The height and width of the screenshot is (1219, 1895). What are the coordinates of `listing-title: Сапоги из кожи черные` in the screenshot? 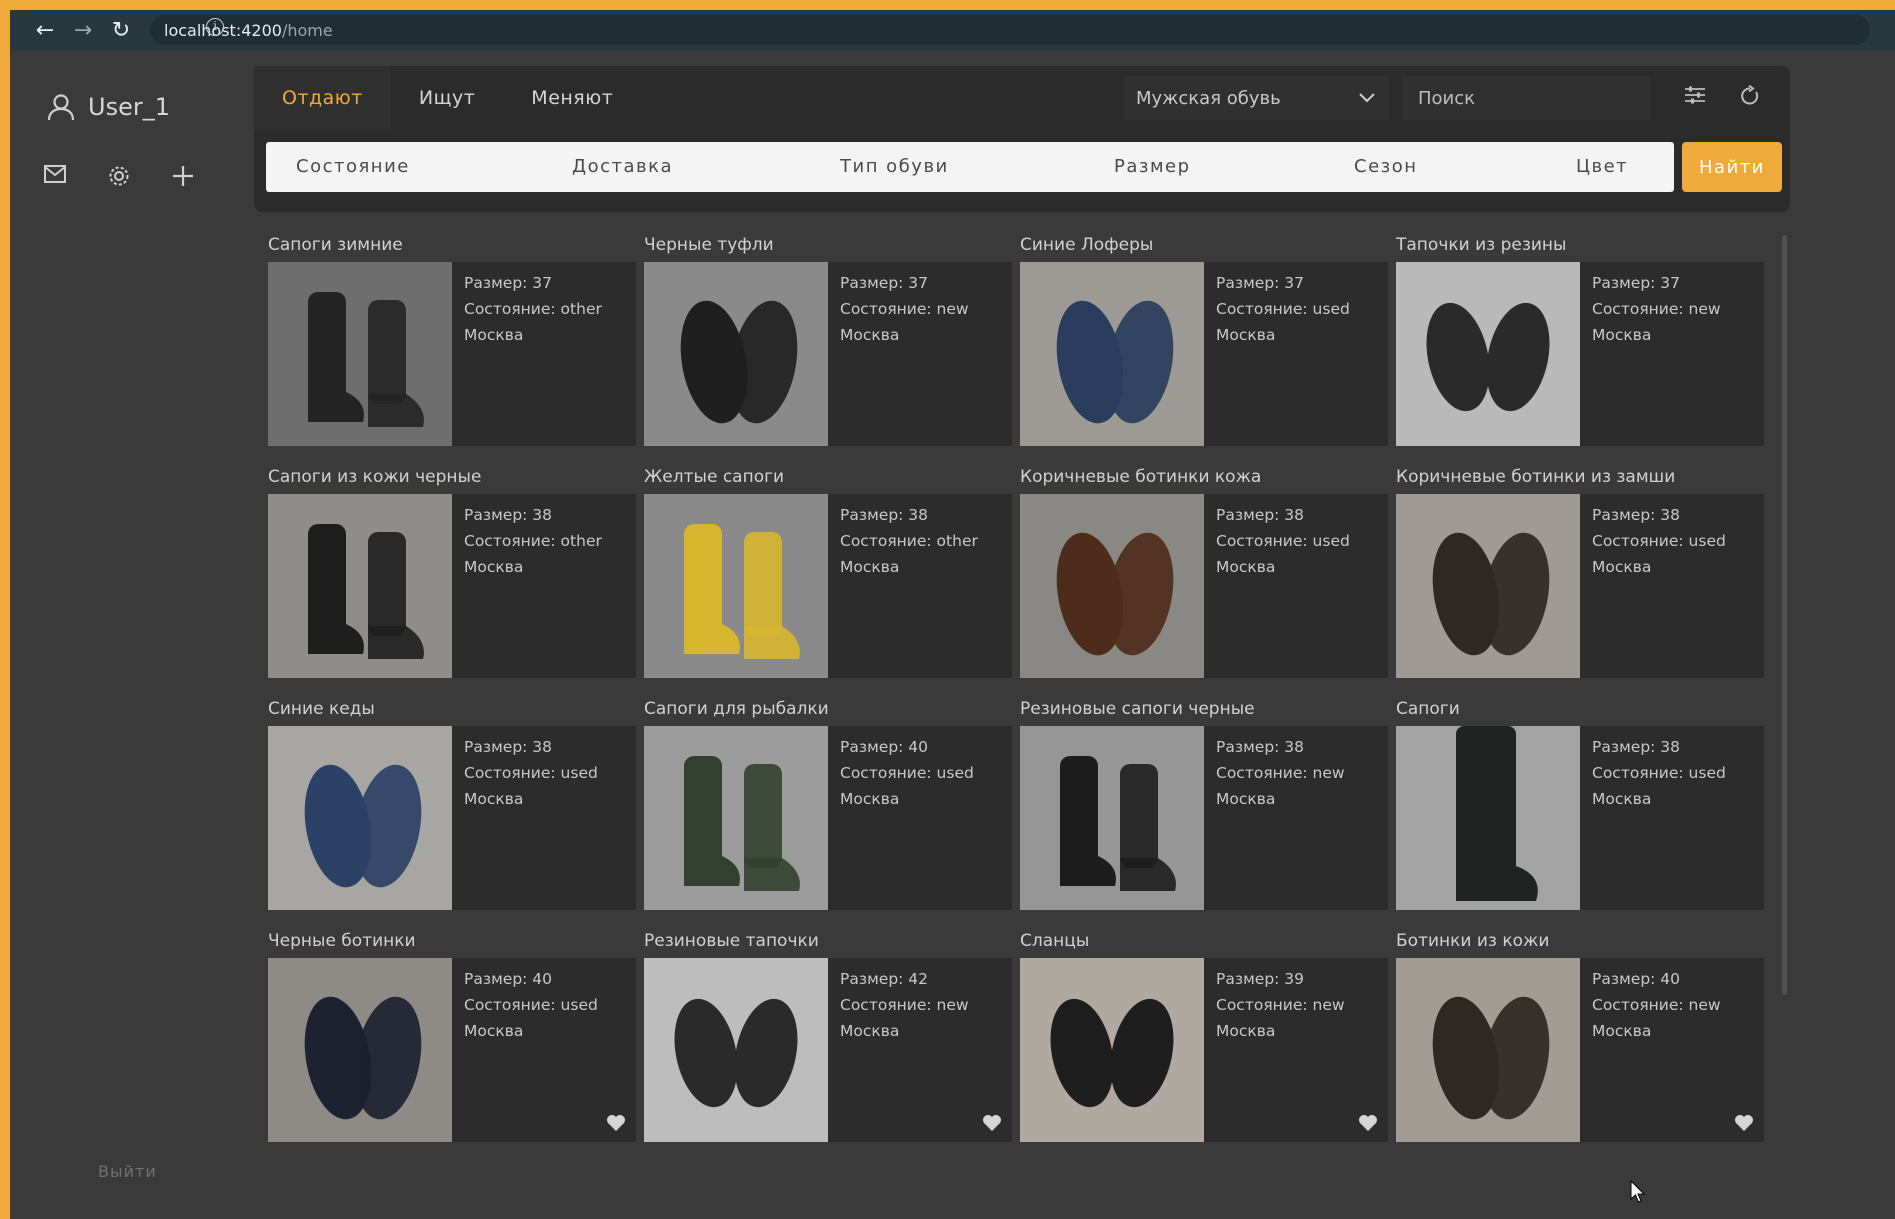 It's located at (452, 479).